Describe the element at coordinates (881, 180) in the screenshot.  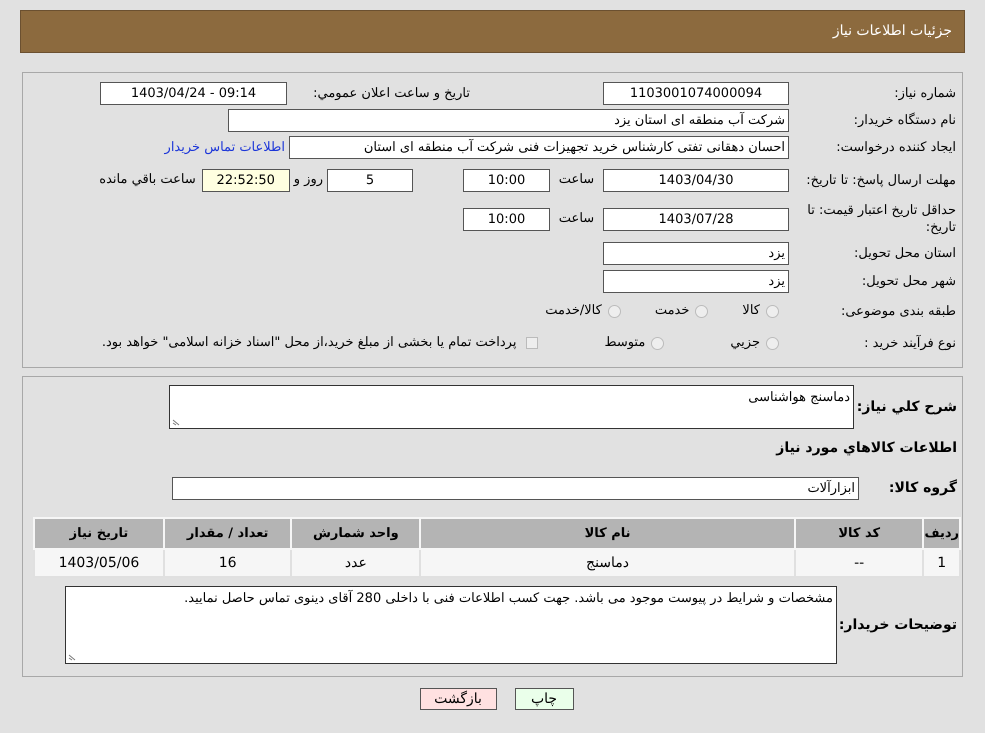
I see `field-label: مهلت ارسال پاسخ: تا تاریخ:` at that location.